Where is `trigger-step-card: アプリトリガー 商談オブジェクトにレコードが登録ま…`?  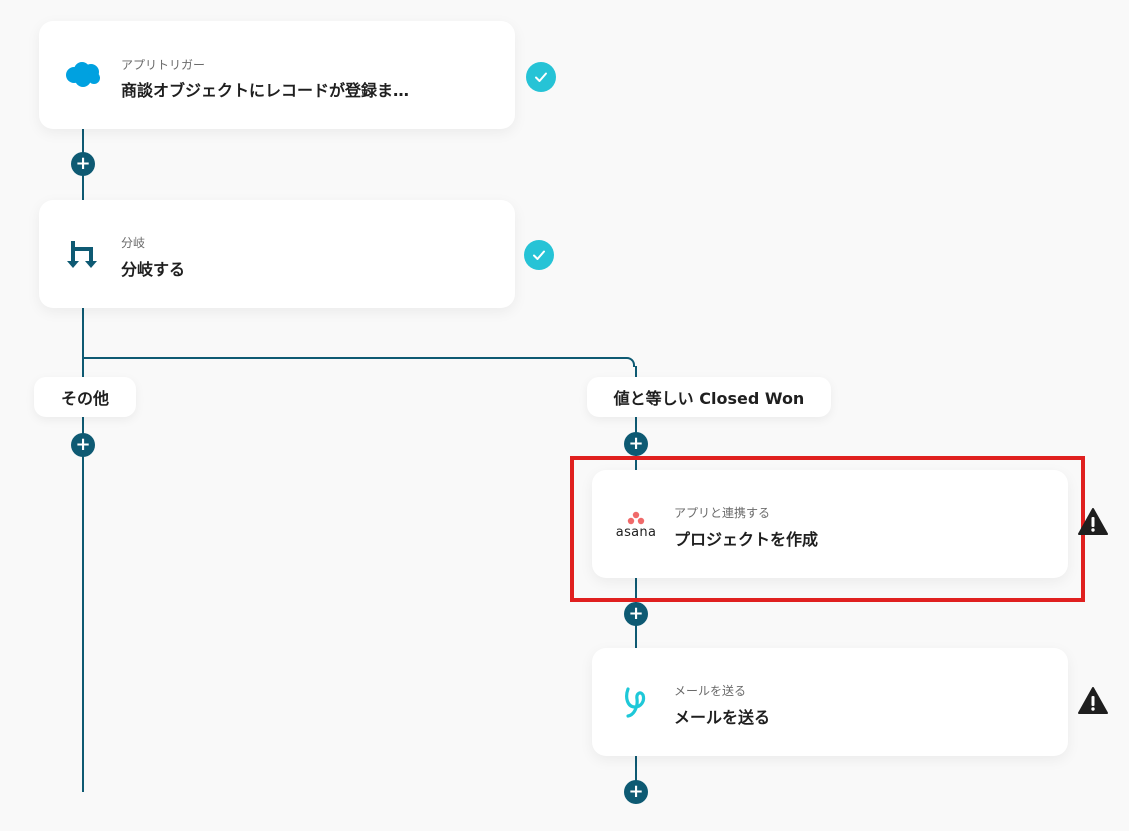
trigger-step-card: アプリトリガー 商談オブジェクトにレコードが登録ま… is located at coordinates (277, 75).